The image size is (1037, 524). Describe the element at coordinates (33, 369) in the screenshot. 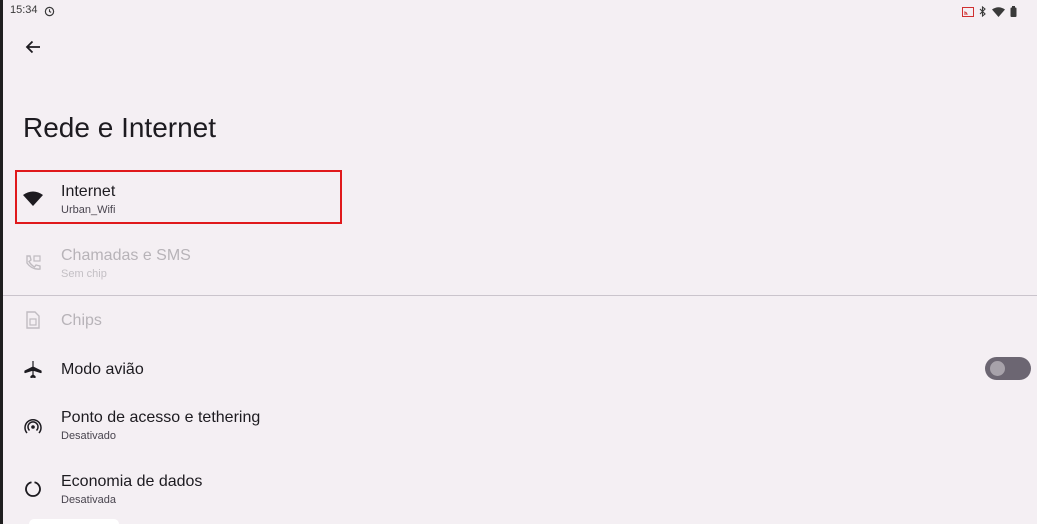

I see `airplane-icon` at that location.